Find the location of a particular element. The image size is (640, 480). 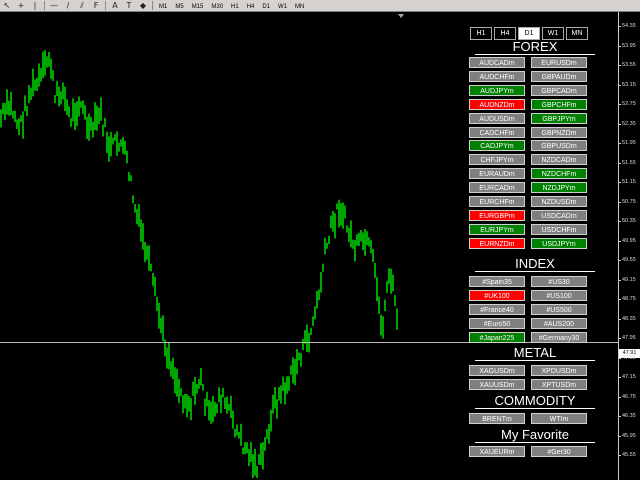

text-icon: A is located at coordinates (115, 6).